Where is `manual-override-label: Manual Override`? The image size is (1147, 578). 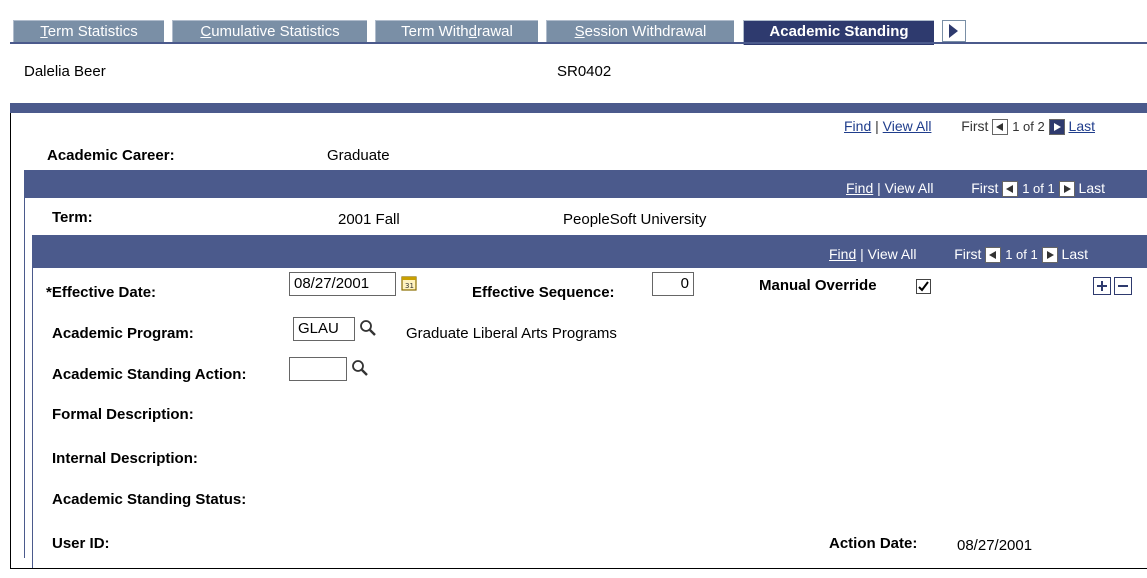
manual-override-label: Manual Override is located at coordinates (818, 285).